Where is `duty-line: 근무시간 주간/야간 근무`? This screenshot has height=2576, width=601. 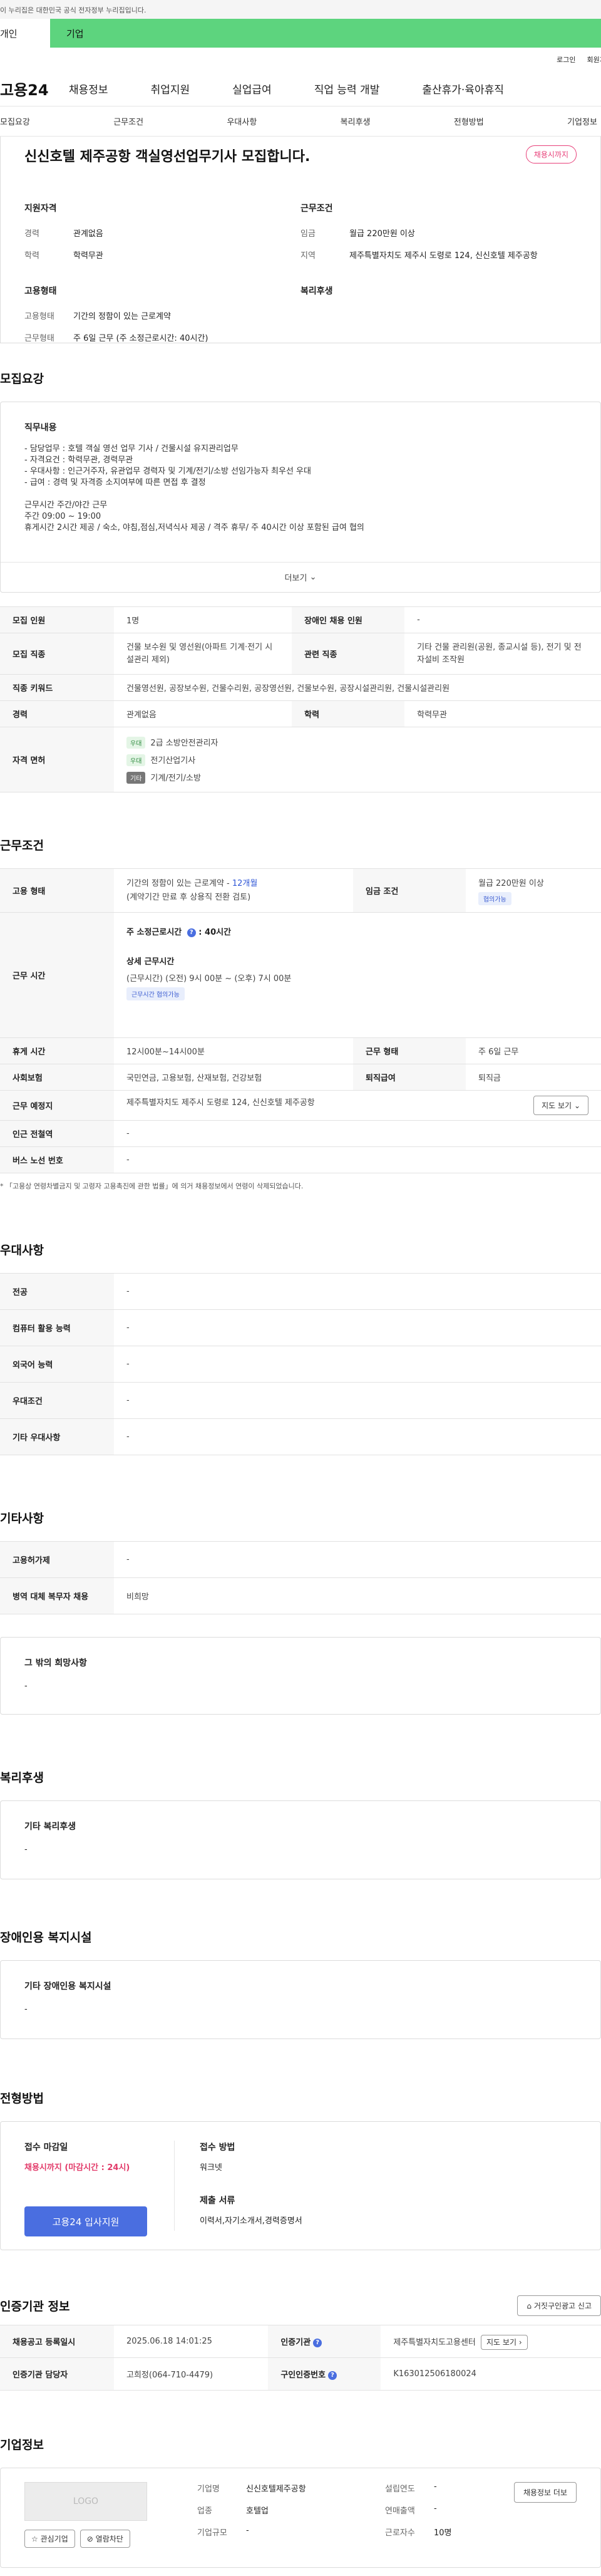
duty-line: 근무시간 주간/야간 근무 is located at coordinates (66, 505).